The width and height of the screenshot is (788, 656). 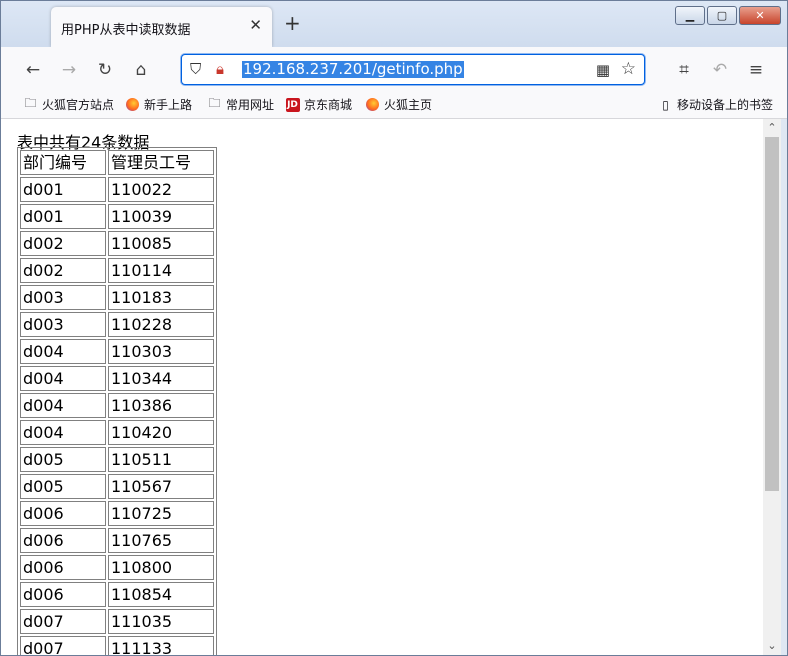 What do you see at coordinates (161, 486) in the screenshot?
I see `manager-id-cell: 110567` at bounding box center [161, 486].